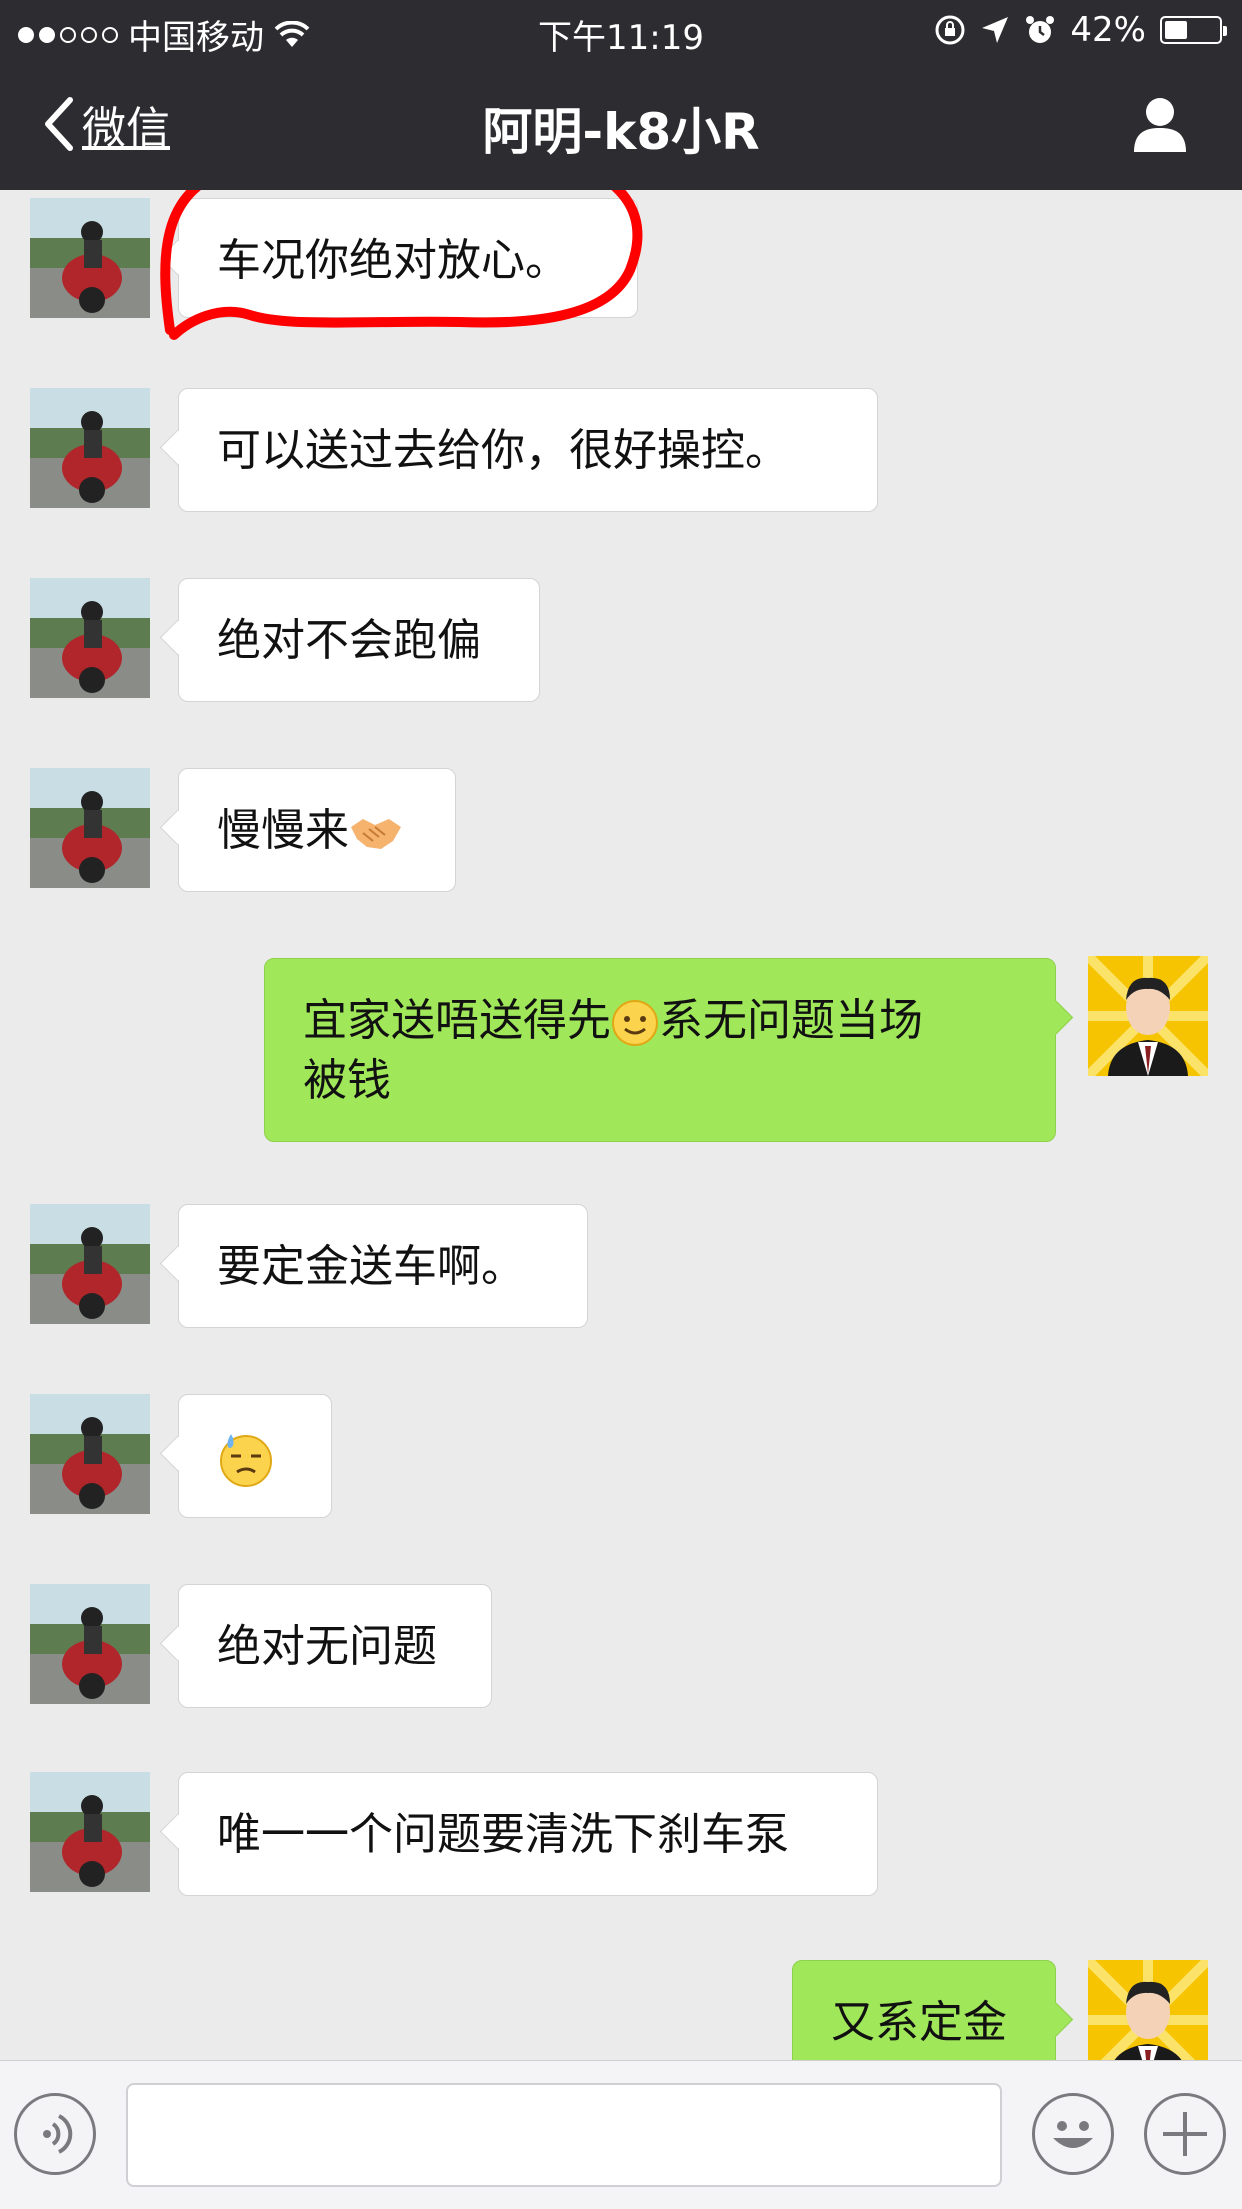  What do you see at coordinates (1160, 124) in the screenshot?
I see `profile-icon` at bounding box center [1160, 124].